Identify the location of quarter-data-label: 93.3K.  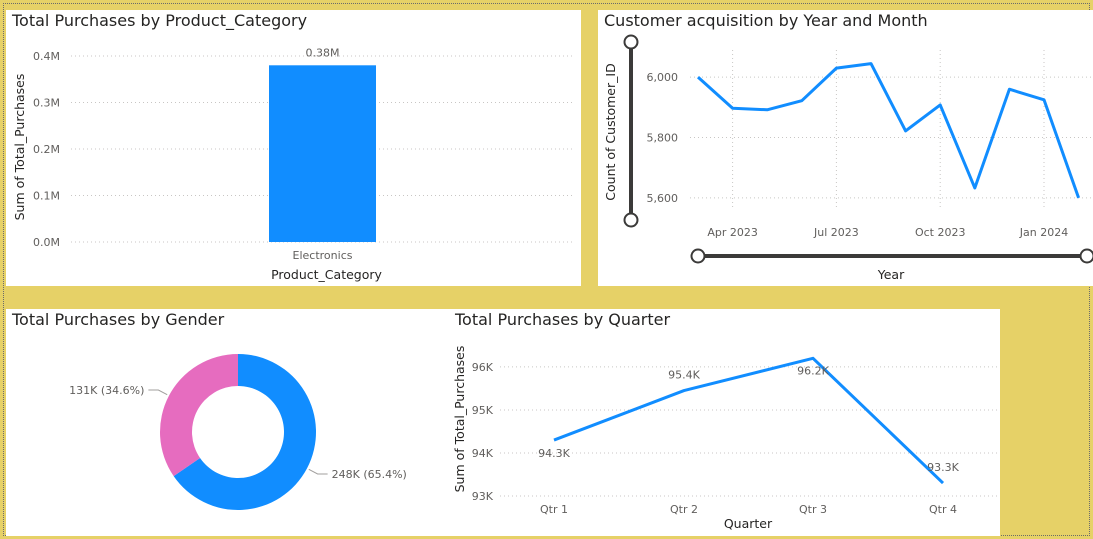
(943, 467).